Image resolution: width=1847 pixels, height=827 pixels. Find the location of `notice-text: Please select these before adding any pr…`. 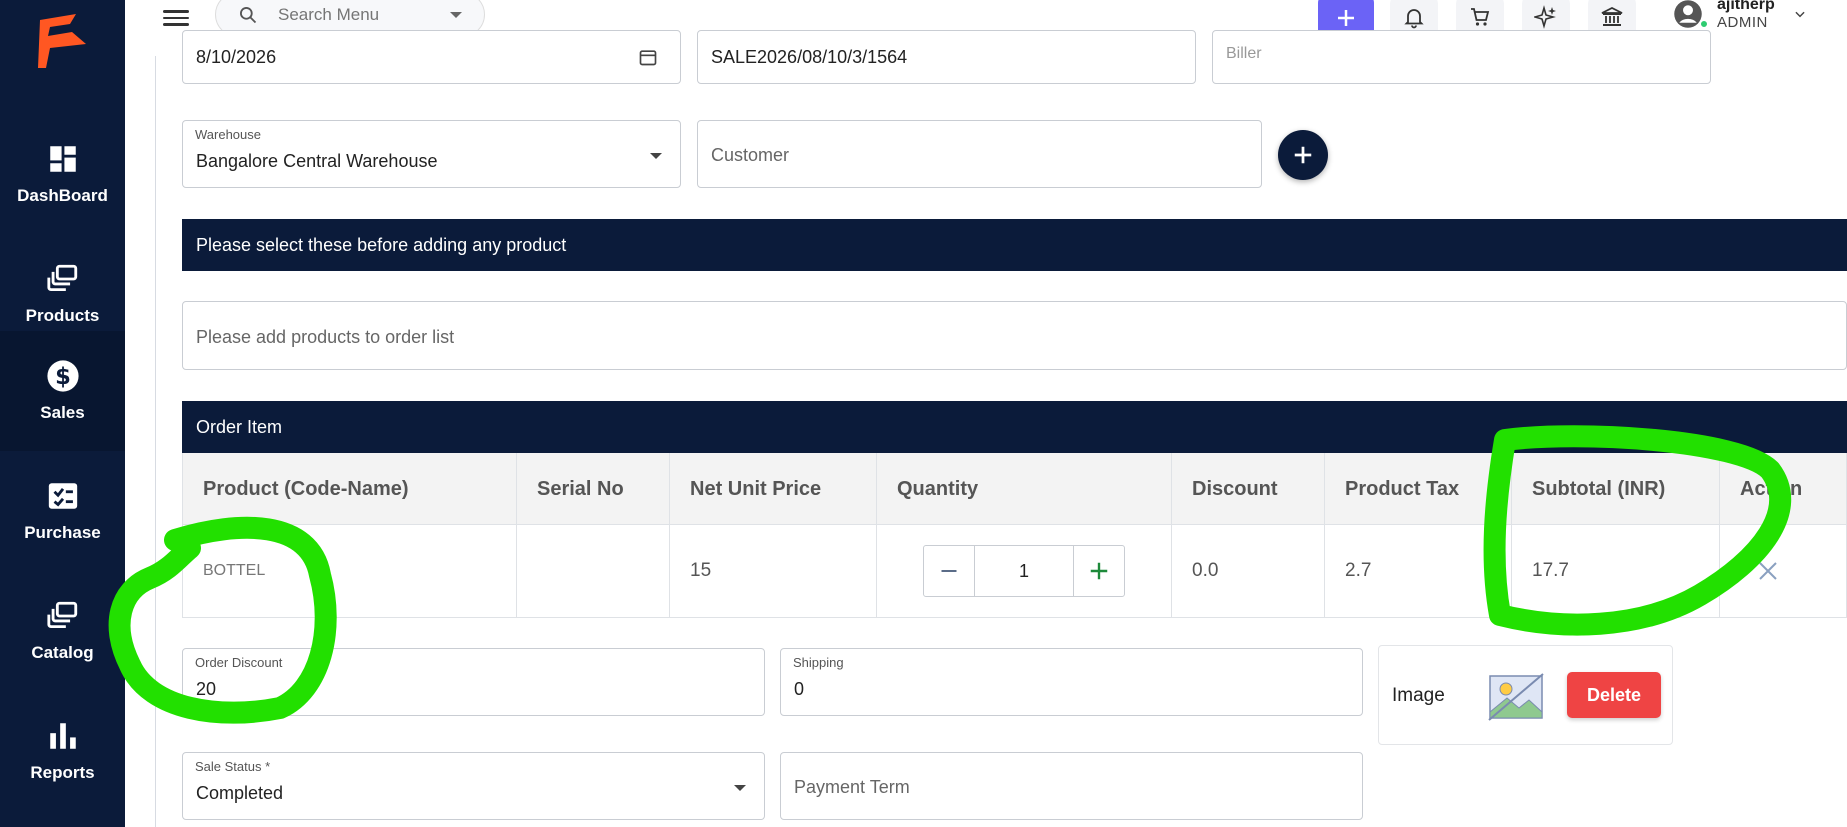

notice-text: Please select these before adding any pr… is located at coordinates (381, 244).